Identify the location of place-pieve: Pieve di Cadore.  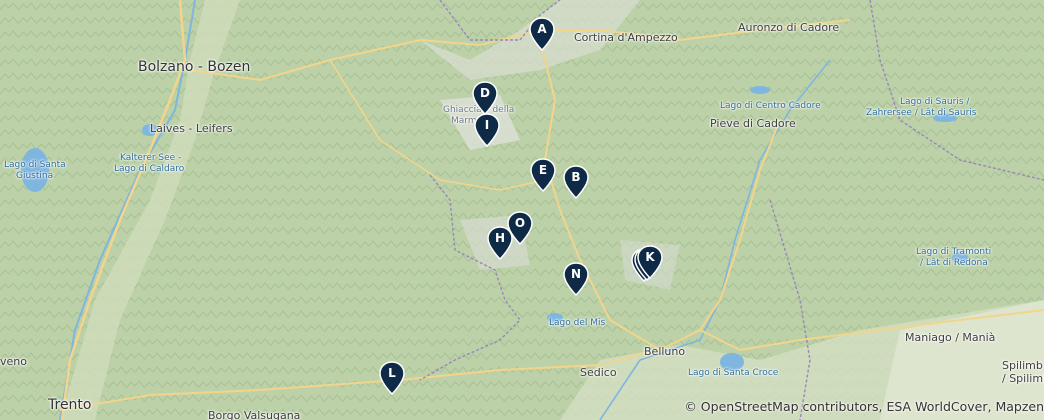
(753, 123).